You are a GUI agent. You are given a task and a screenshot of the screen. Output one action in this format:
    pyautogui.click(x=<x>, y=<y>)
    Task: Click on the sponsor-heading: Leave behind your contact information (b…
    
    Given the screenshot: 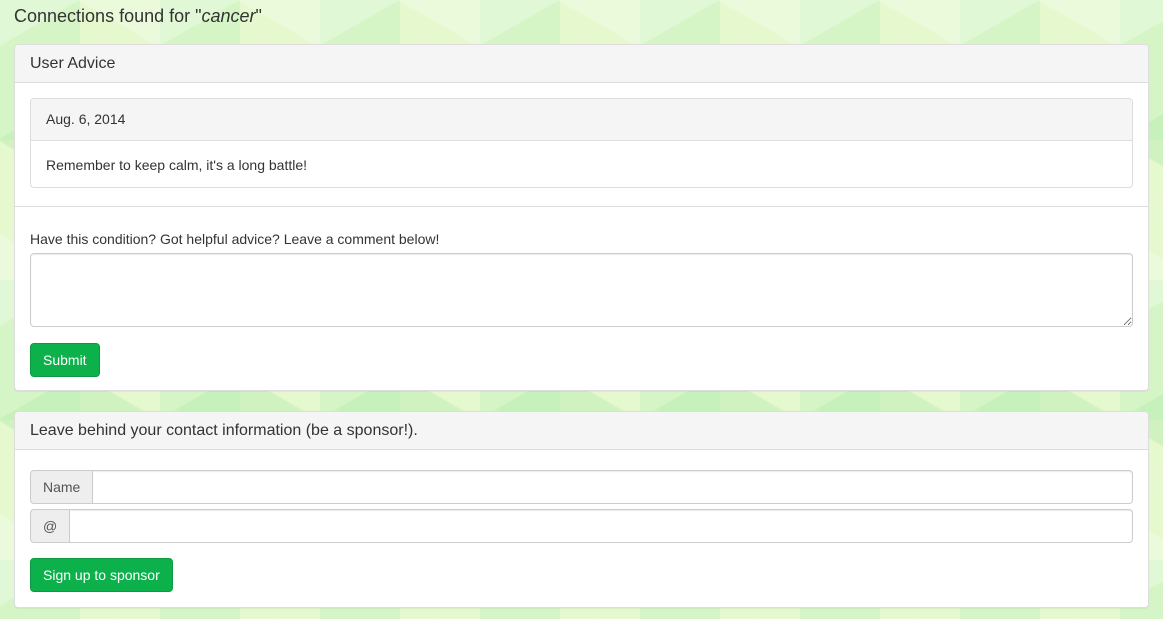 What is the action you would take?
    pyautogui.click(x=581, y=431)
    